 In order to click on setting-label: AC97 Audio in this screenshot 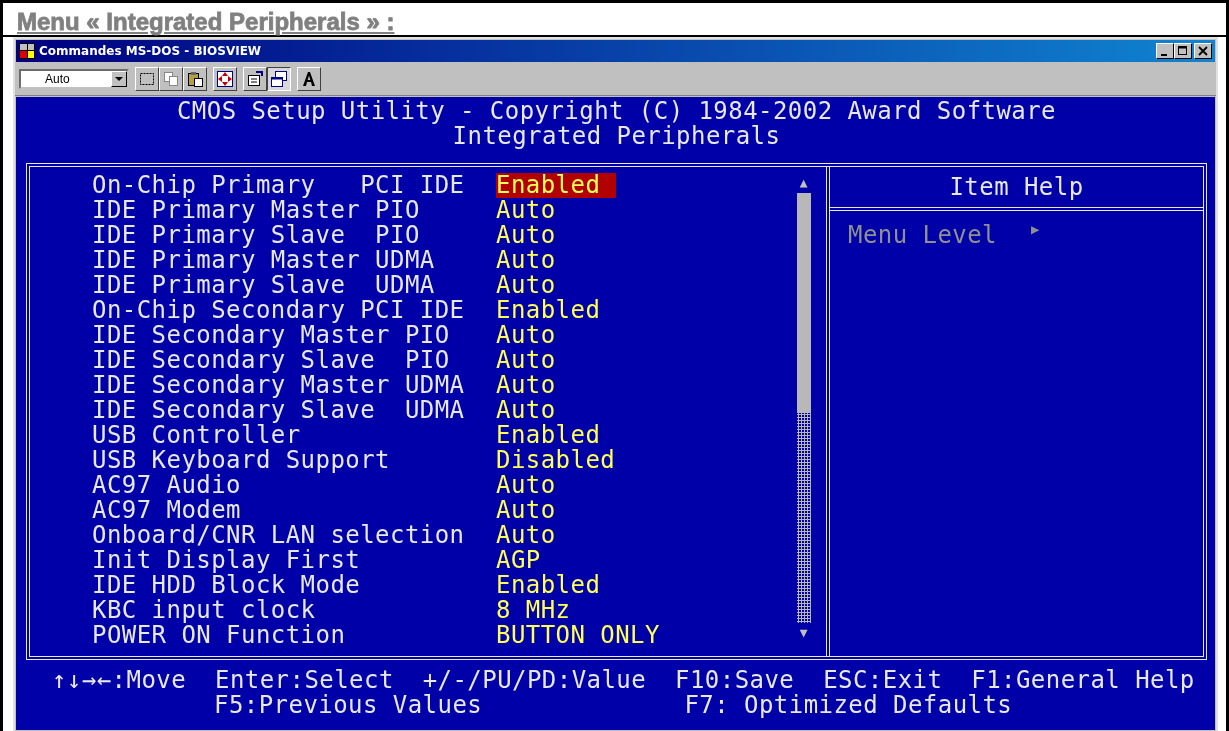, I will do `click(166, 485)`.